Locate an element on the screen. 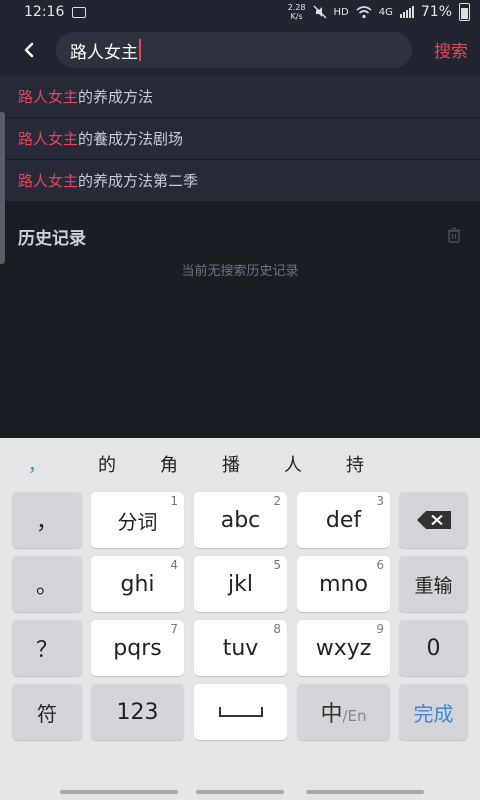 The height and width of the screenshot is (800, 480). suggestion-rest: 的養成方法剧场 is located at coordinates (131, 139).